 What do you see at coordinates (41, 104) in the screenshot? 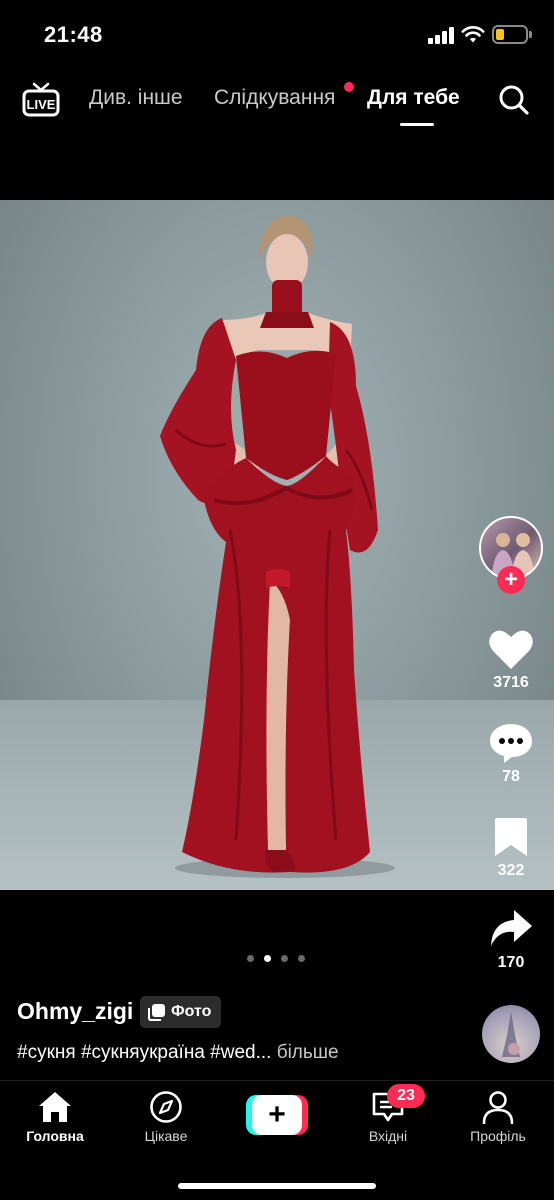
I see `live-label: LIVE` at bounding box center [41, 104].